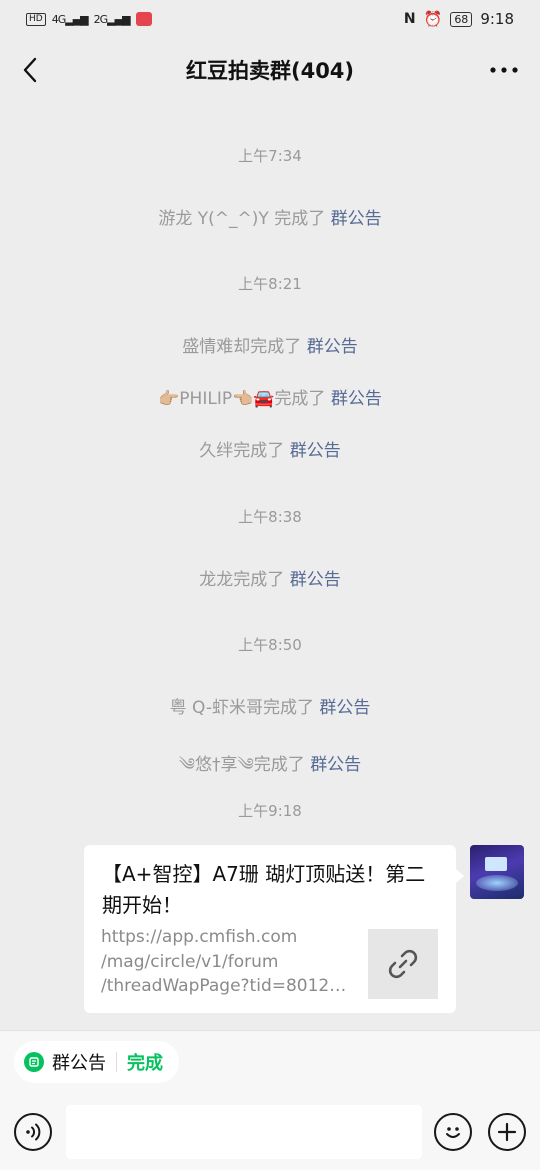 The width and height of the screenshot is (540, 1170). I want to click on chat-header: 红豆拍卖群(404), so click(270, 70).